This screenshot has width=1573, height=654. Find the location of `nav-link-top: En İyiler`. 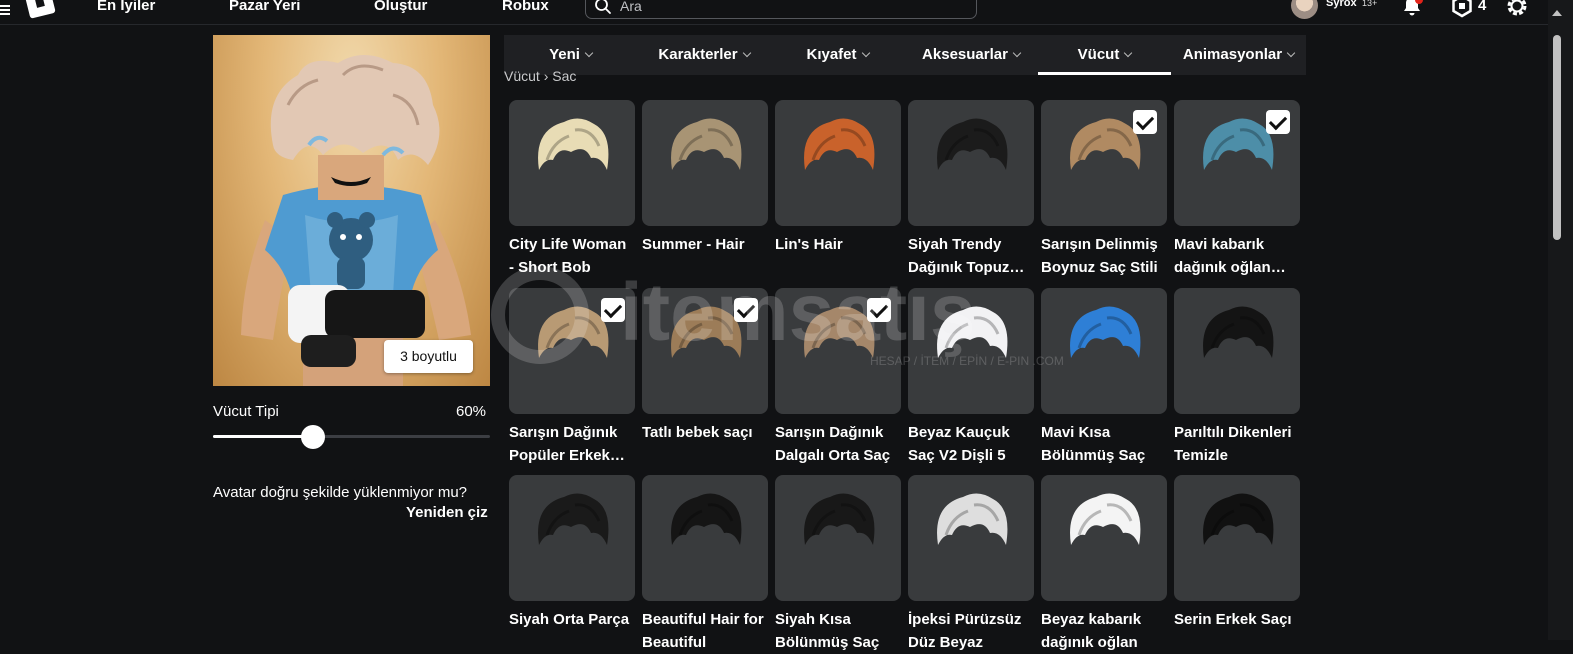

nav-link-top: En İyiler is located at coordinates (126, 7).